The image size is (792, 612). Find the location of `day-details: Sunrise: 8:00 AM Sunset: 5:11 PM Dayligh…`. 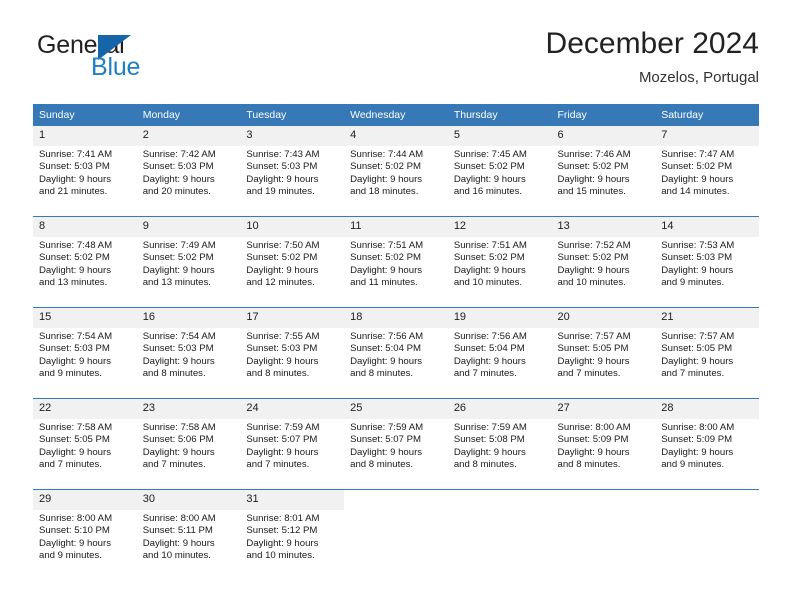

day-details: Sunrise: 8:00 AM Sunset: 5:11 PM Dayligh… is located at coordinates (189, 536).